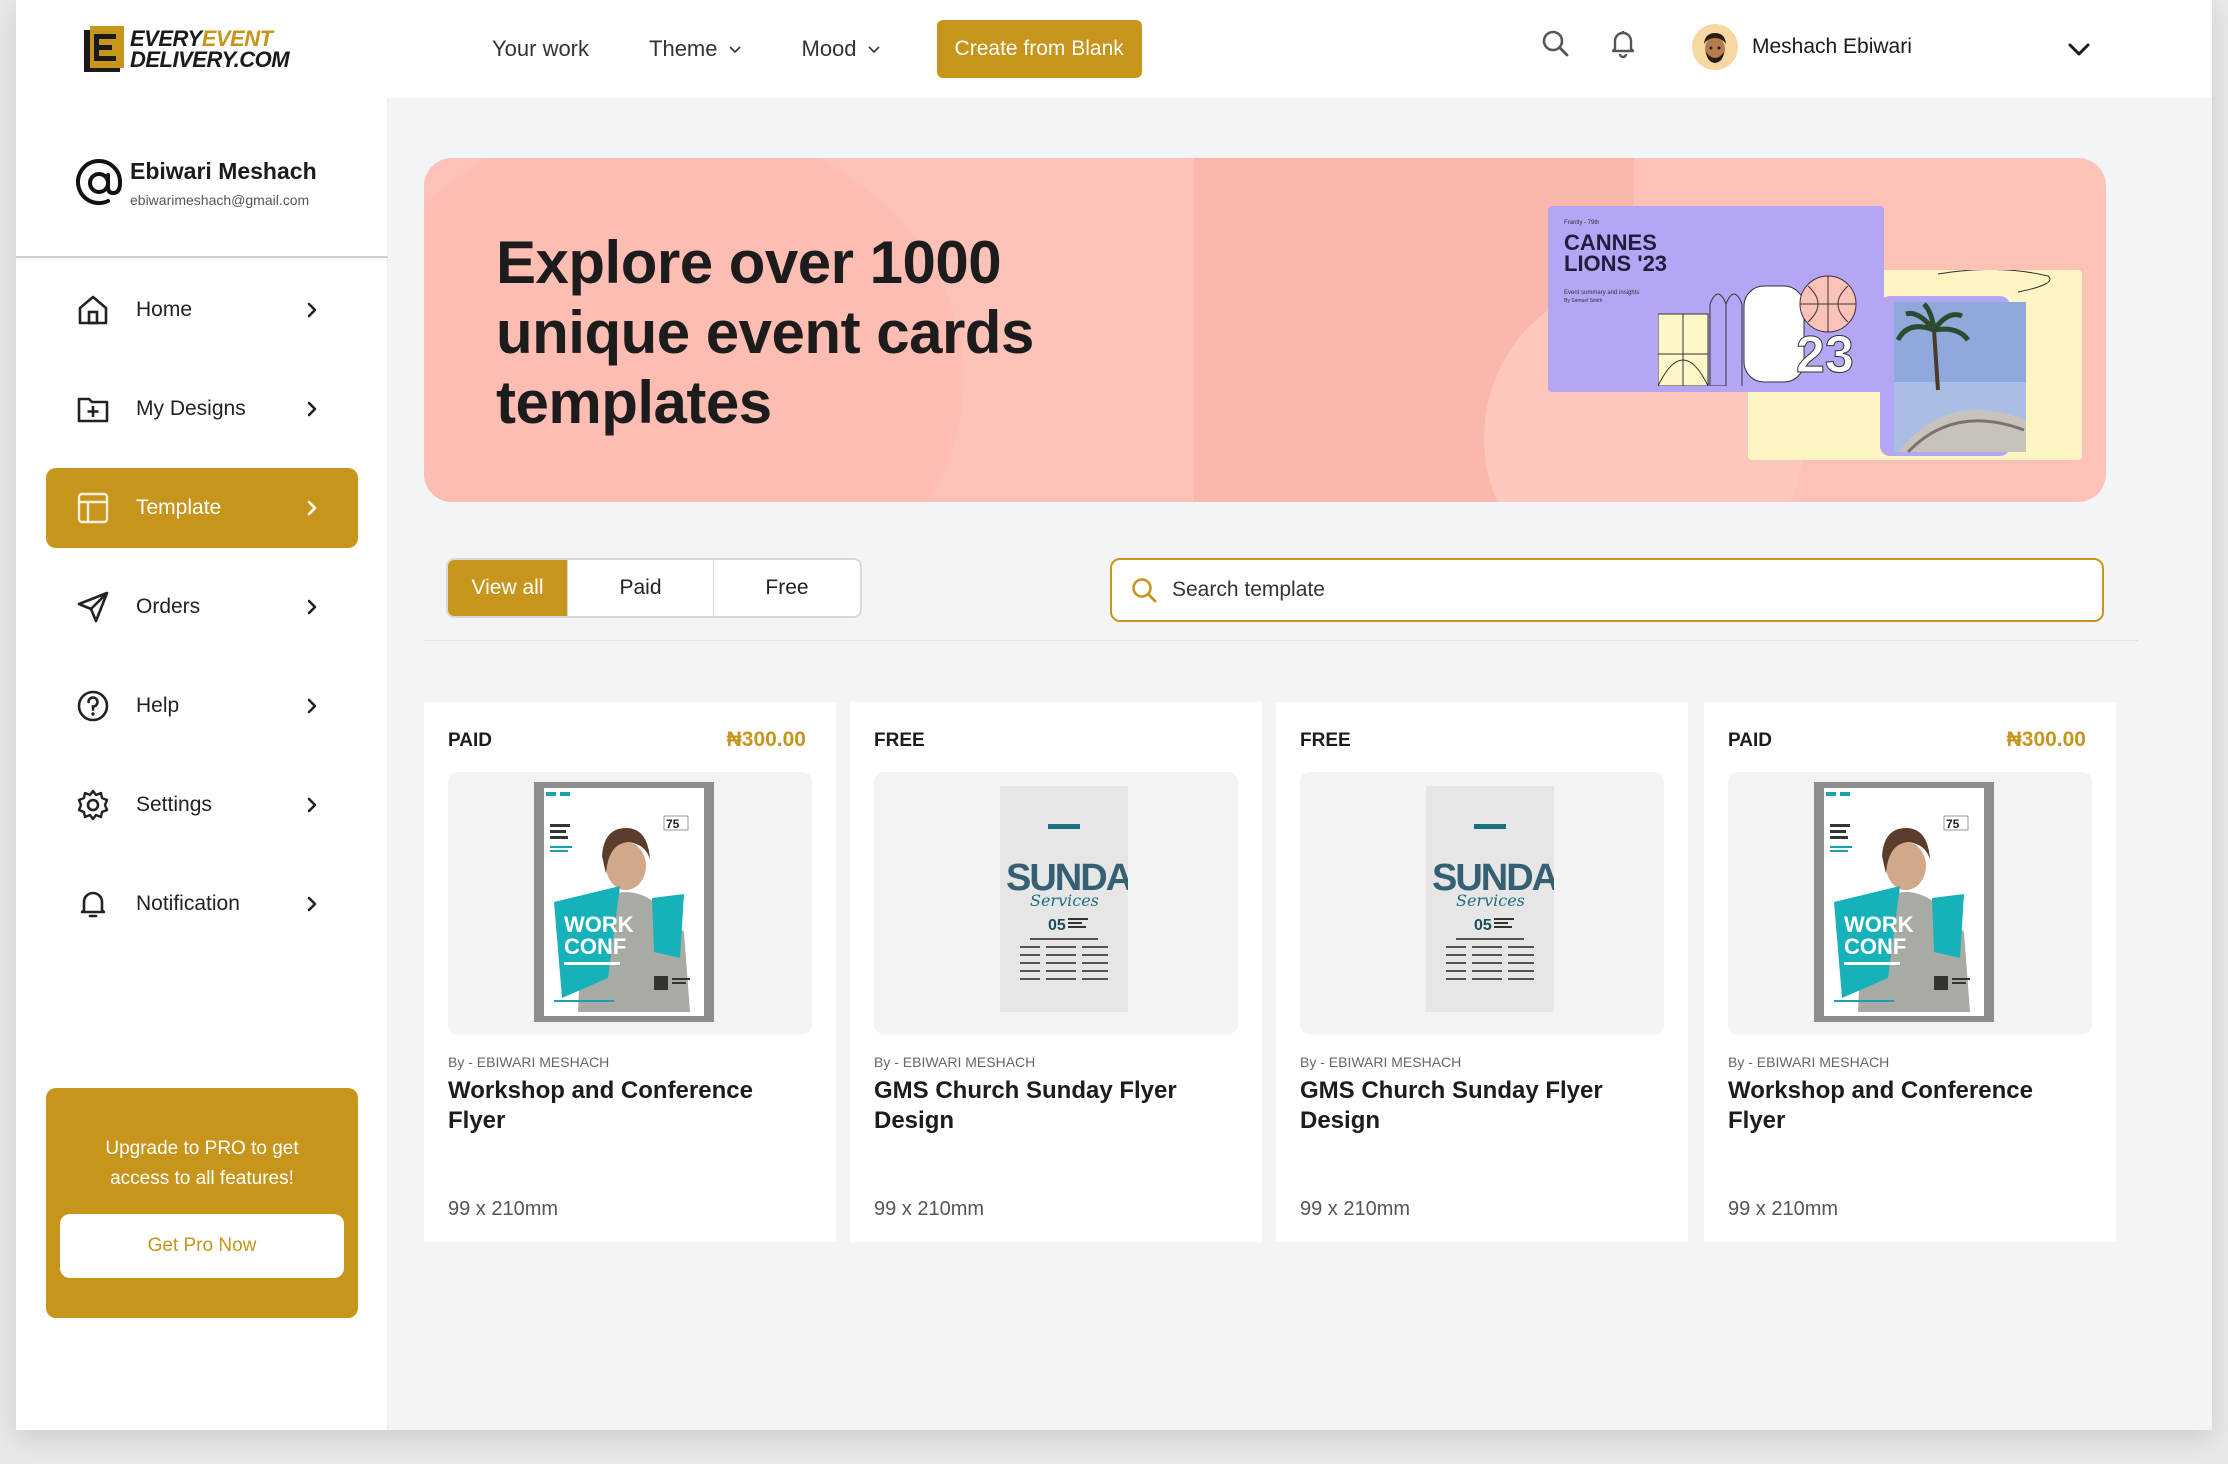 The height and width of the screenshot is (1464, 2228). I want to click on nav-theme-dropdown: Theme, so click(695, 49).